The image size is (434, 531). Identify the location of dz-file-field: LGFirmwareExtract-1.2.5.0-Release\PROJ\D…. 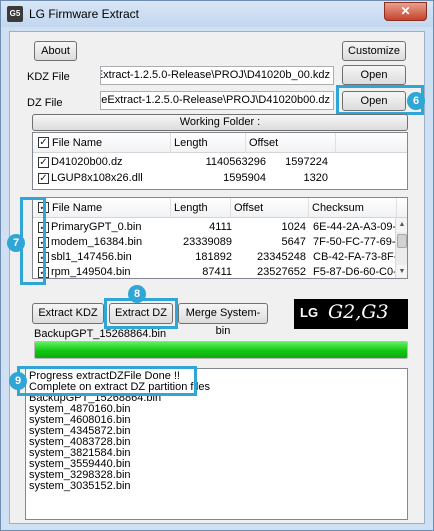
(217, 100).